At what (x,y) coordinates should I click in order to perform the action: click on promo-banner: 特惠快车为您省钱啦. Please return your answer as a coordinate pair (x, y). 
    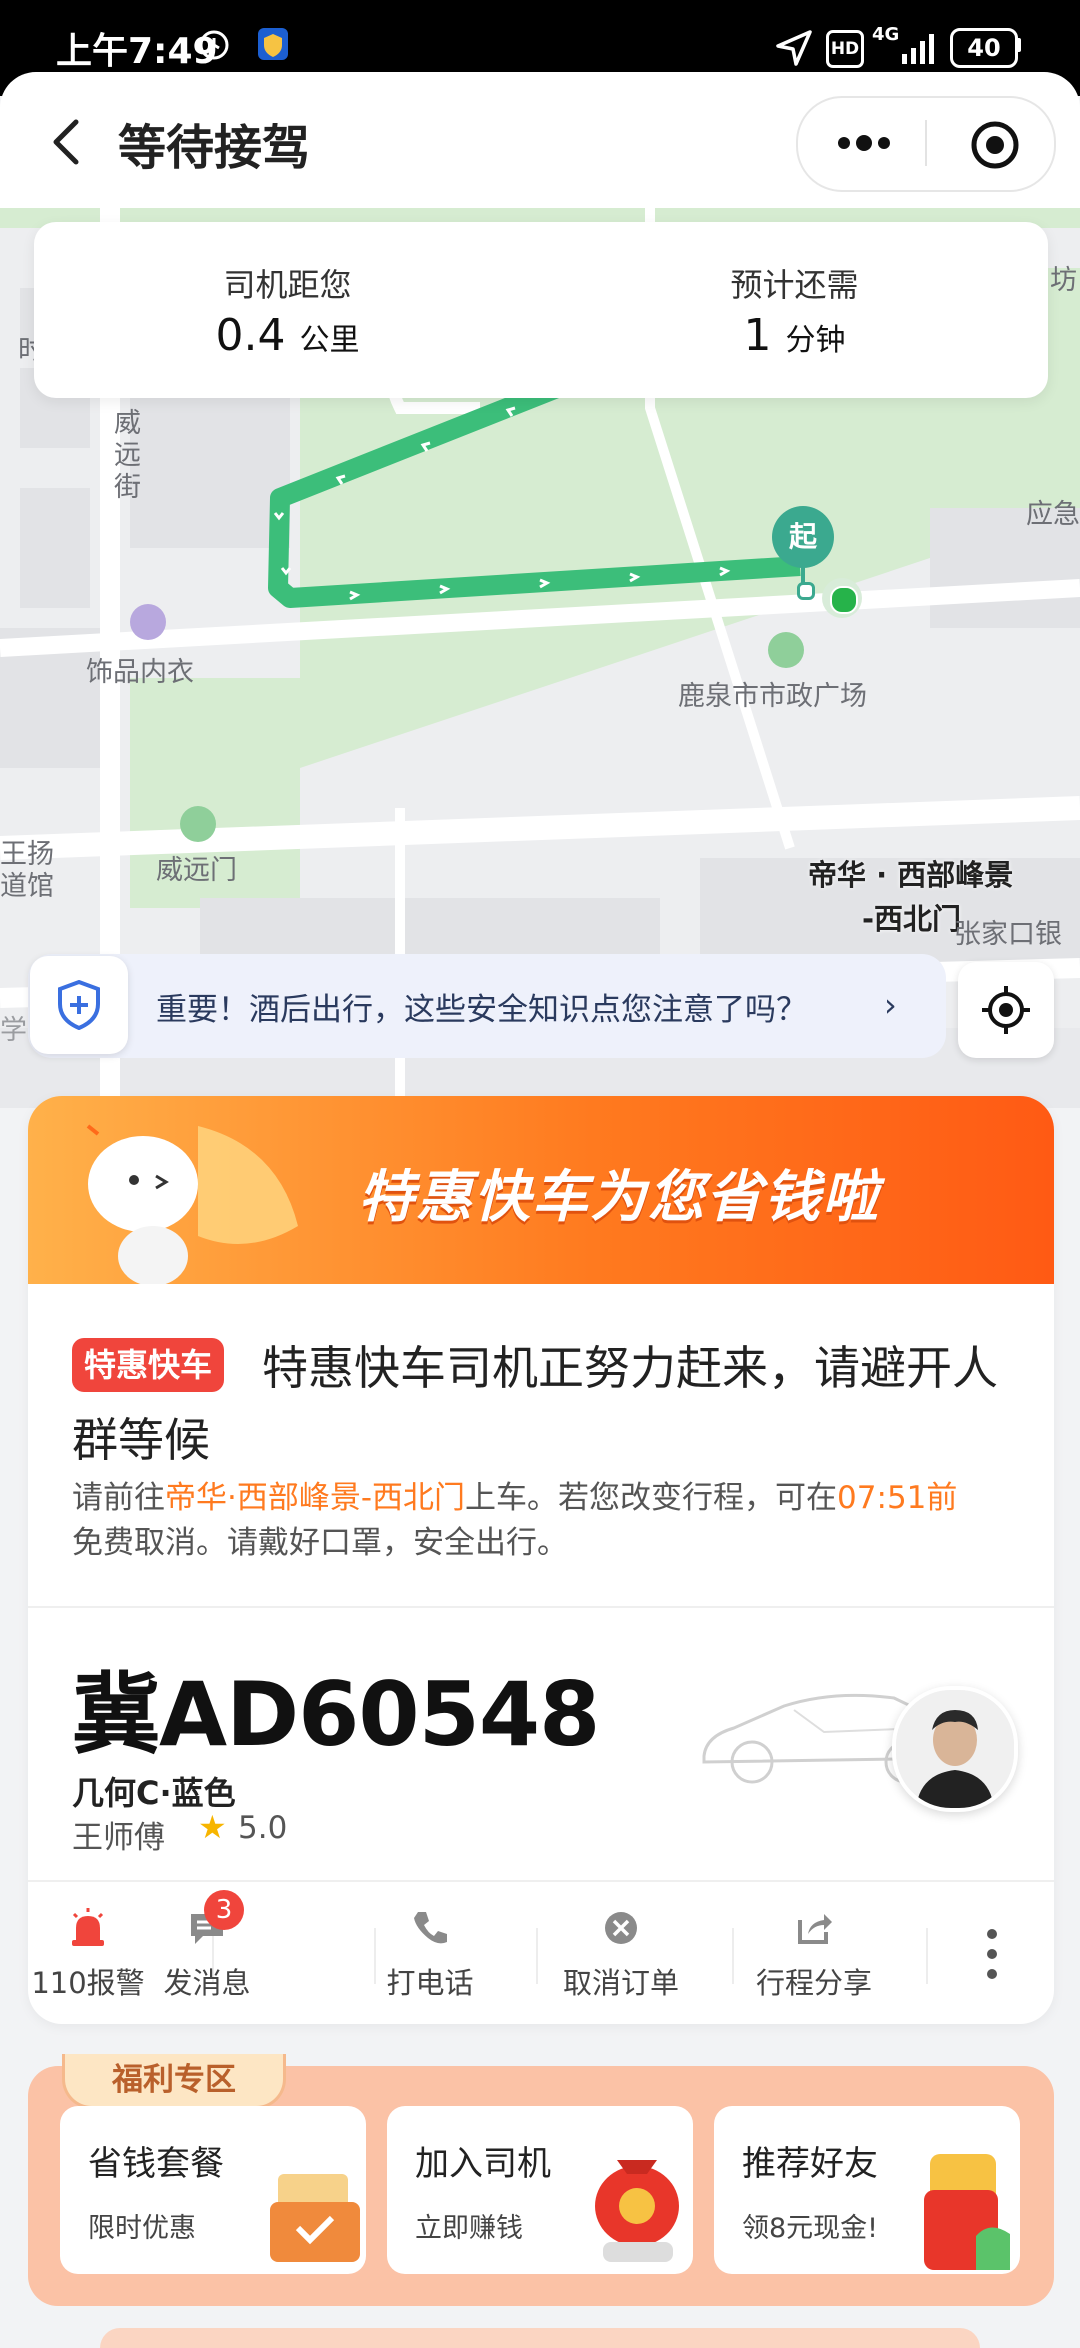
    Looking at the image, I should click on (541, 1190).